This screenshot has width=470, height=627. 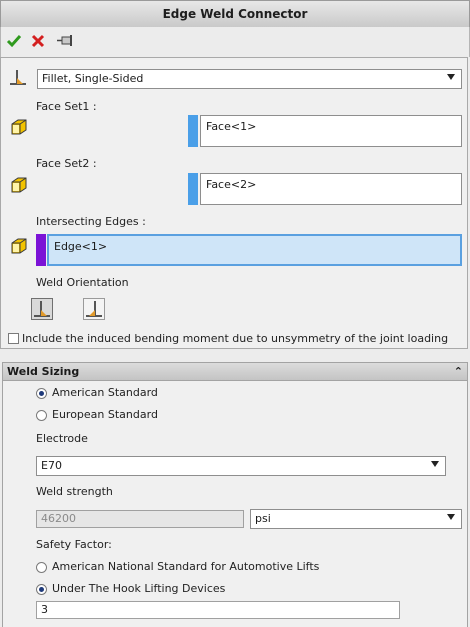 What do you see at coordinates (82, 282) in the screenshot?
I see `weld-orientation-label: Weld Orientation` at bounding box center [82, 282].